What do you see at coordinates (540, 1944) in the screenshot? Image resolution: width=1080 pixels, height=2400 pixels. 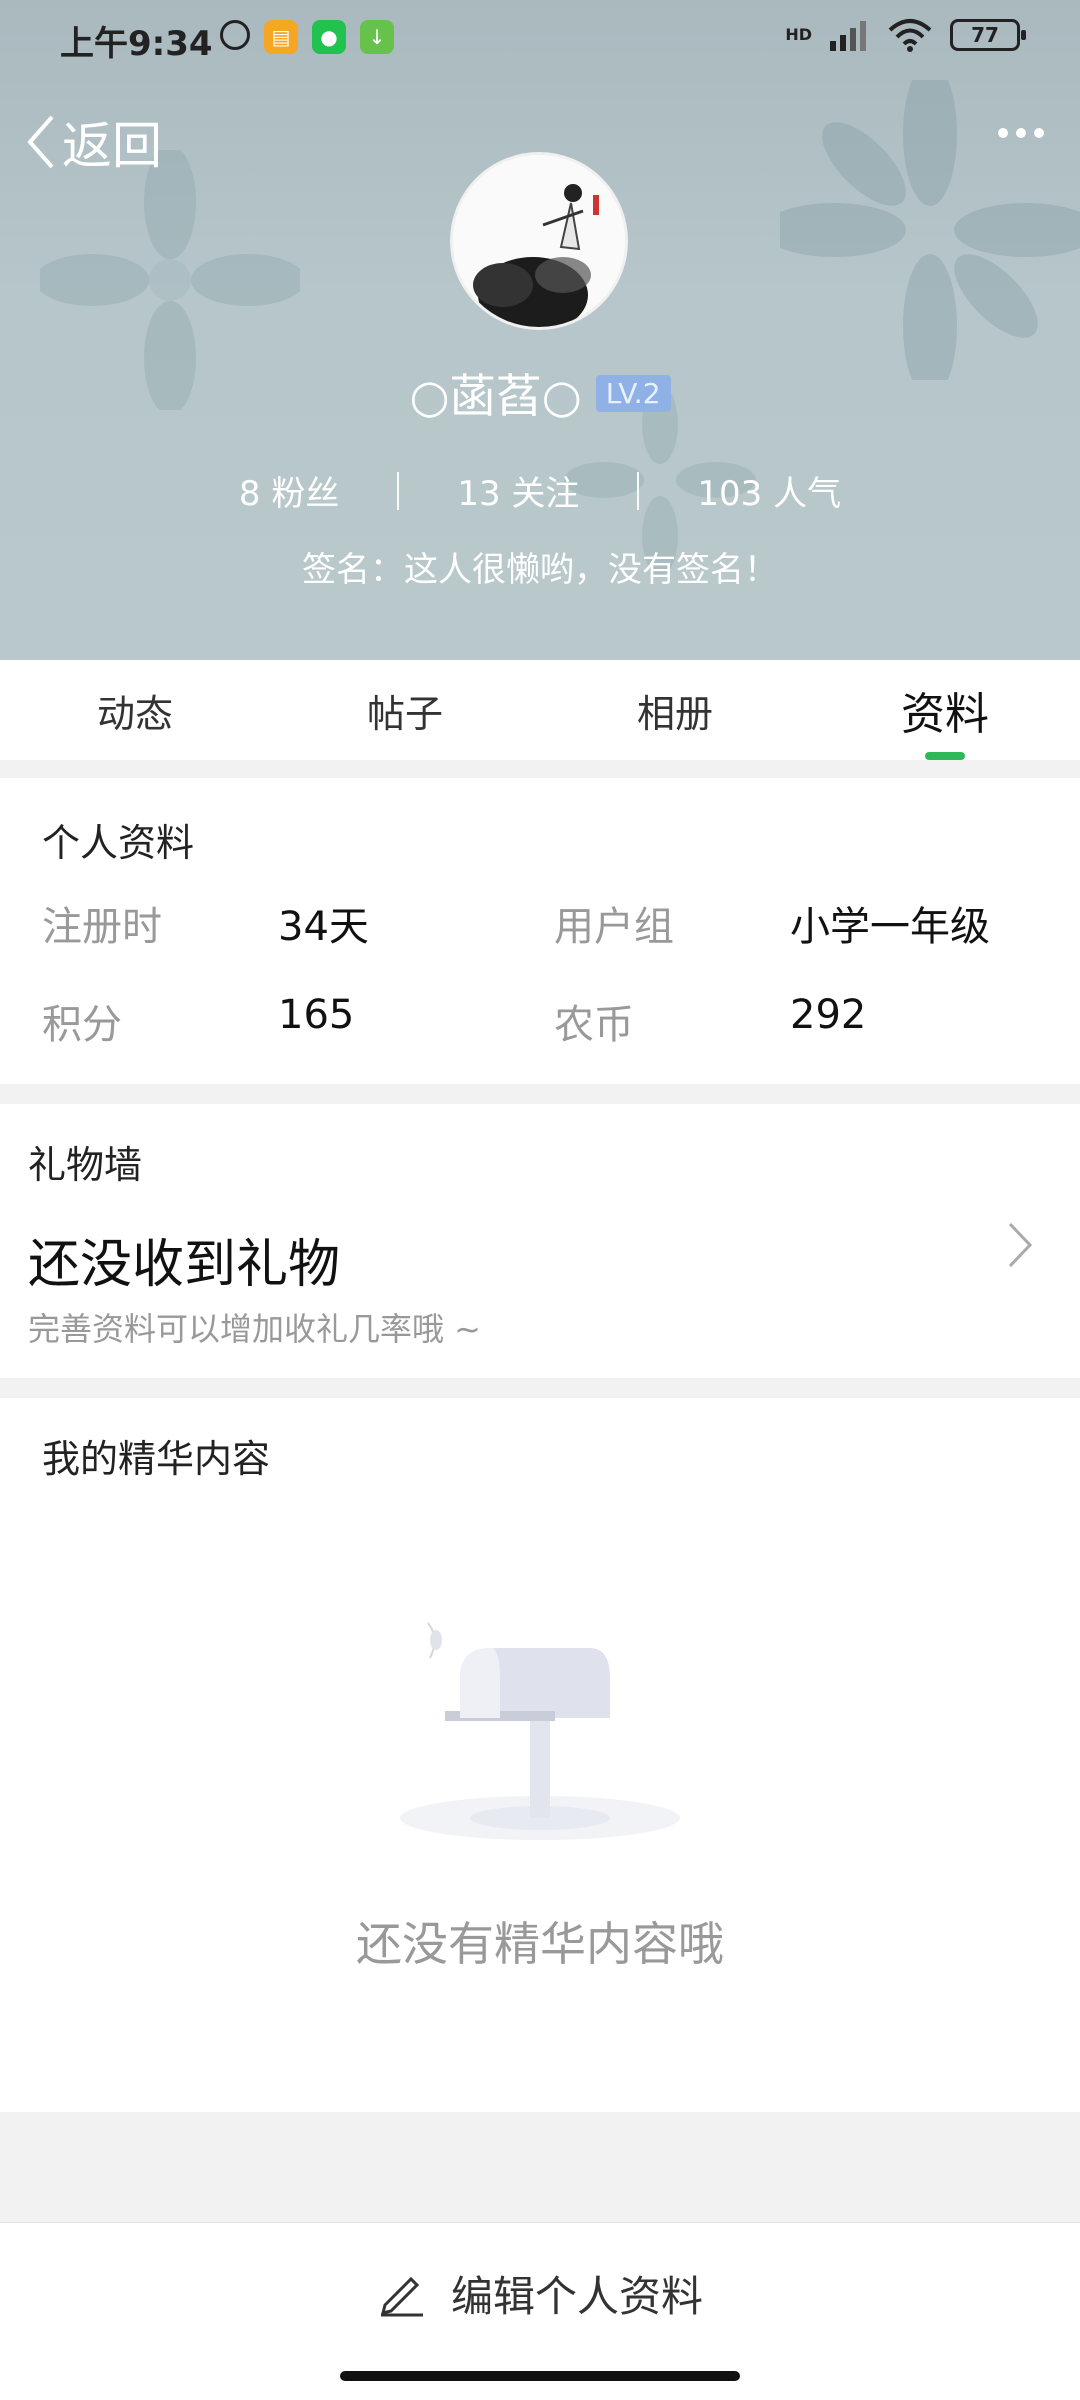 I see `featured-empty-text: 还没有精华内容哦` at bounding box center [540, 1944].